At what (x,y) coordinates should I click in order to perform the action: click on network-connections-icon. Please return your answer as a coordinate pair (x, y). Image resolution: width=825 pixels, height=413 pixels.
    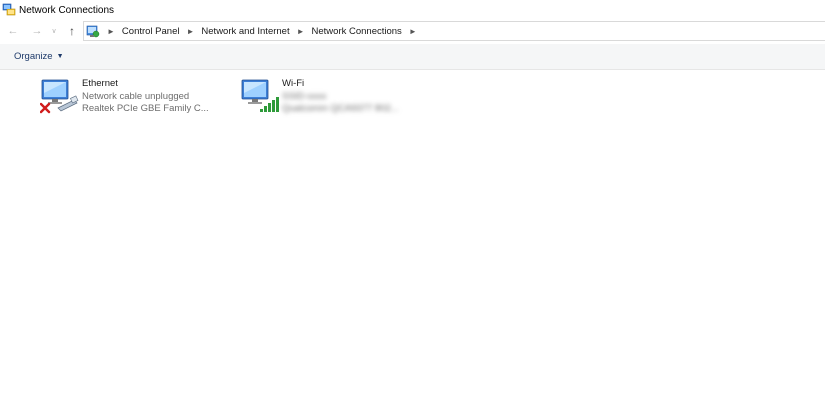
    Looking at the image, I should click on (9, 9).